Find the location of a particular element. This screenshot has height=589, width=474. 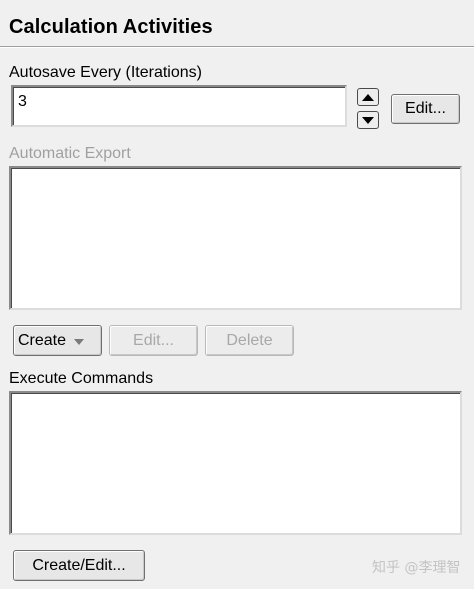

delete-export-button-label: Delete is located at coordinates (249, 340).